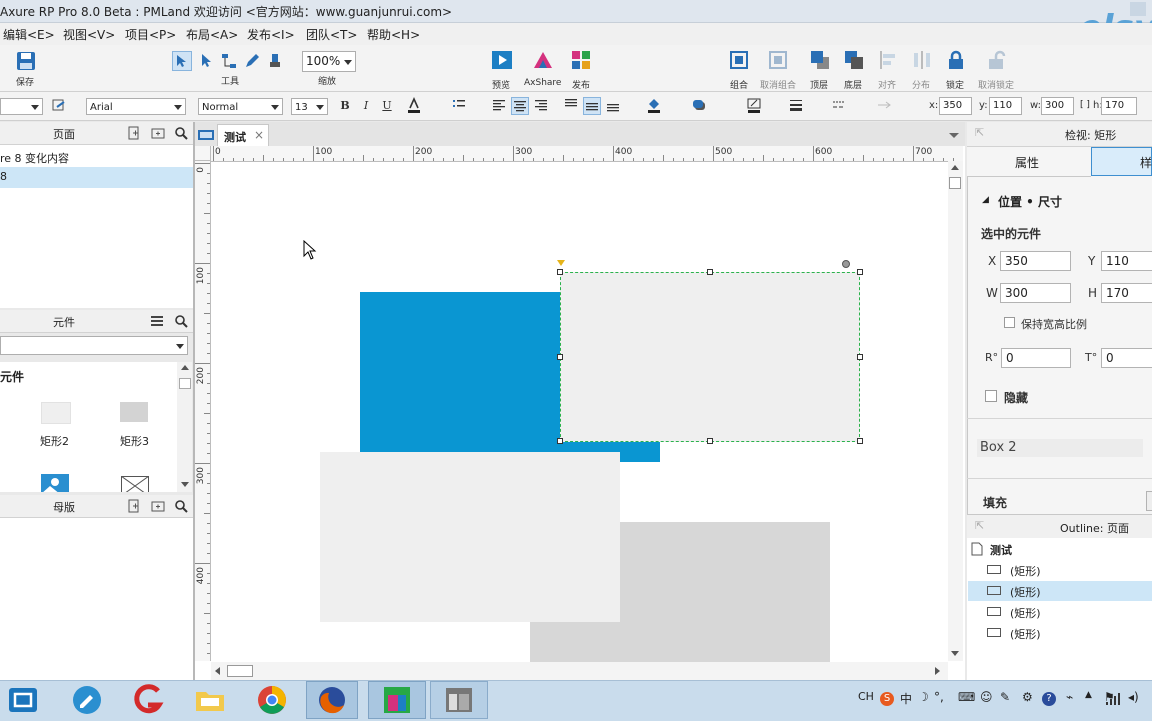 This screenshot has width=1152, height=721. I want to click on rotate-handle, so click(846, 264).